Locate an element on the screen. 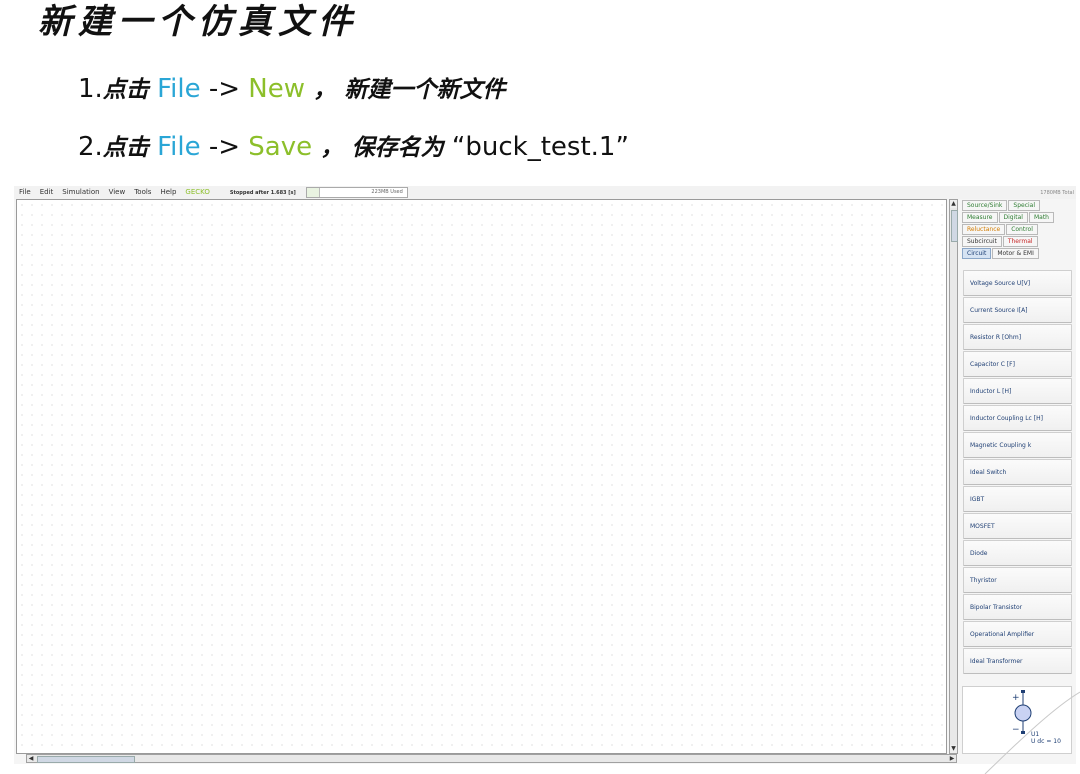  tab-motor-emi: Motor & EMI is located at coordinates (1015, 253).